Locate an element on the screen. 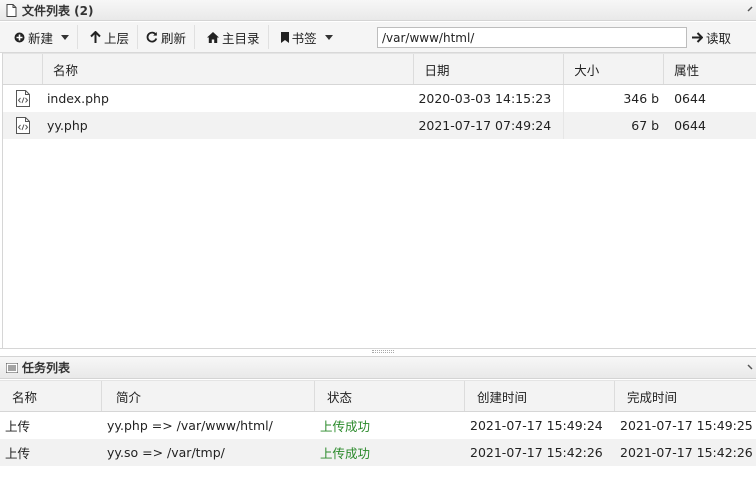  file-size: 346 b is located at coordinates (641, 98).